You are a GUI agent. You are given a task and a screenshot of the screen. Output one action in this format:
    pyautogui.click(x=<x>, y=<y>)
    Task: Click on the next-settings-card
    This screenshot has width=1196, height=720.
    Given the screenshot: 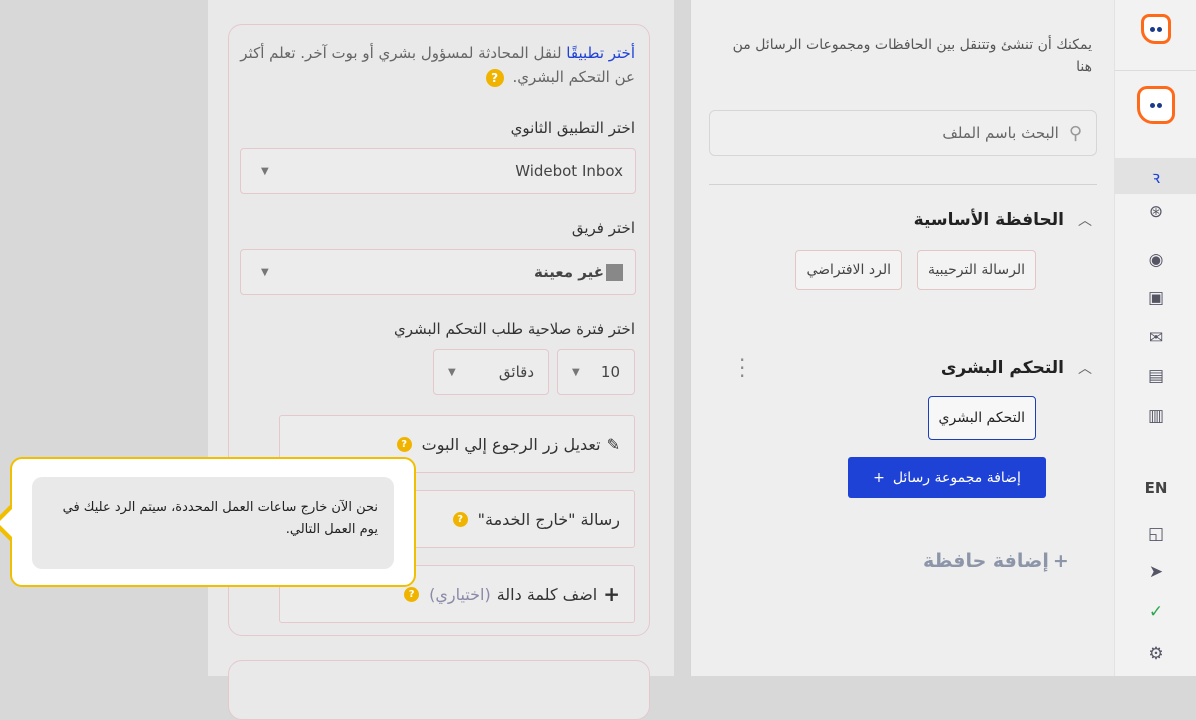 What is the action you would take?
    pyautogui.click(x=439, y=690)
    